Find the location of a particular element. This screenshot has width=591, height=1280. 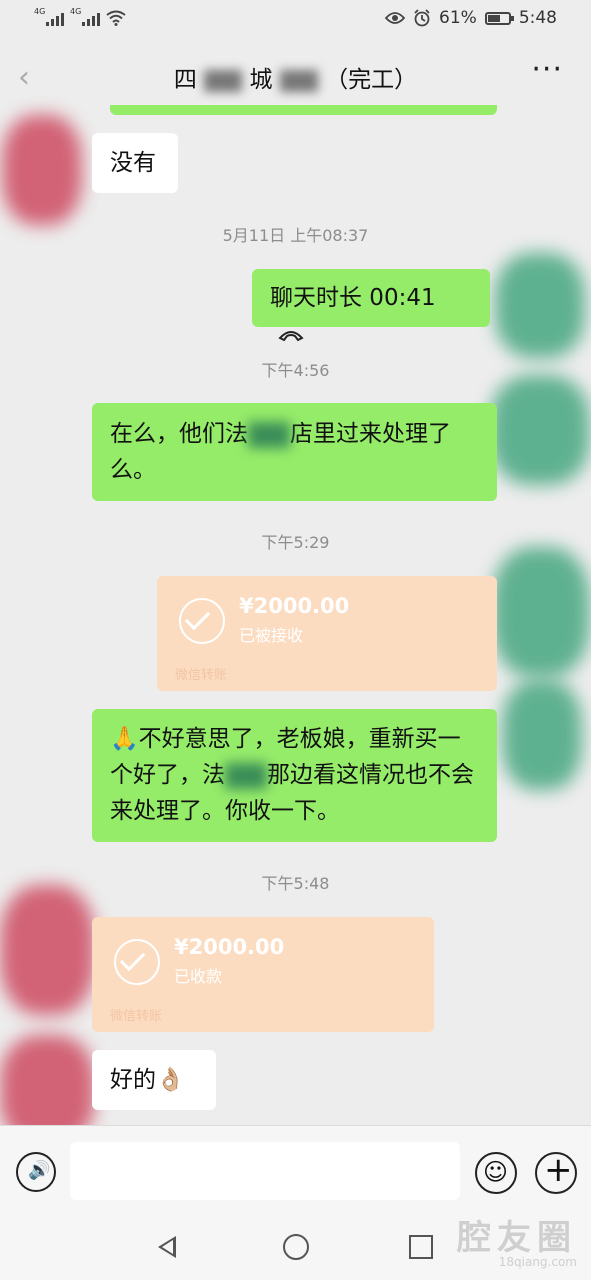

voice-button: 🔊 is located at coordinates (36, 1172).